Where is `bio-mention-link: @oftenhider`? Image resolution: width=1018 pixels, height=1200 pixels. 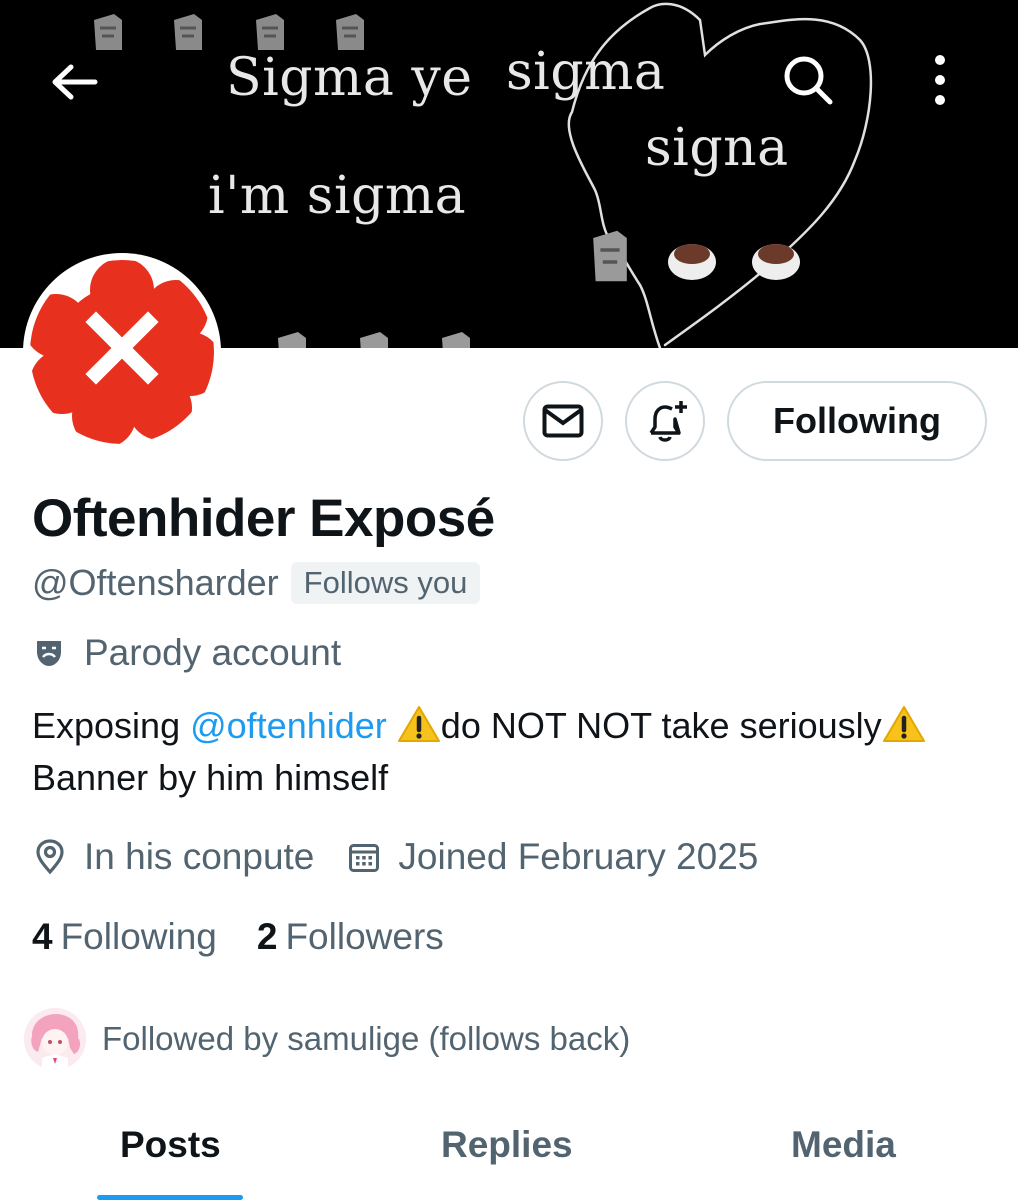
bio-mention-link: @oftenhider is located at coordinates (288, 725).